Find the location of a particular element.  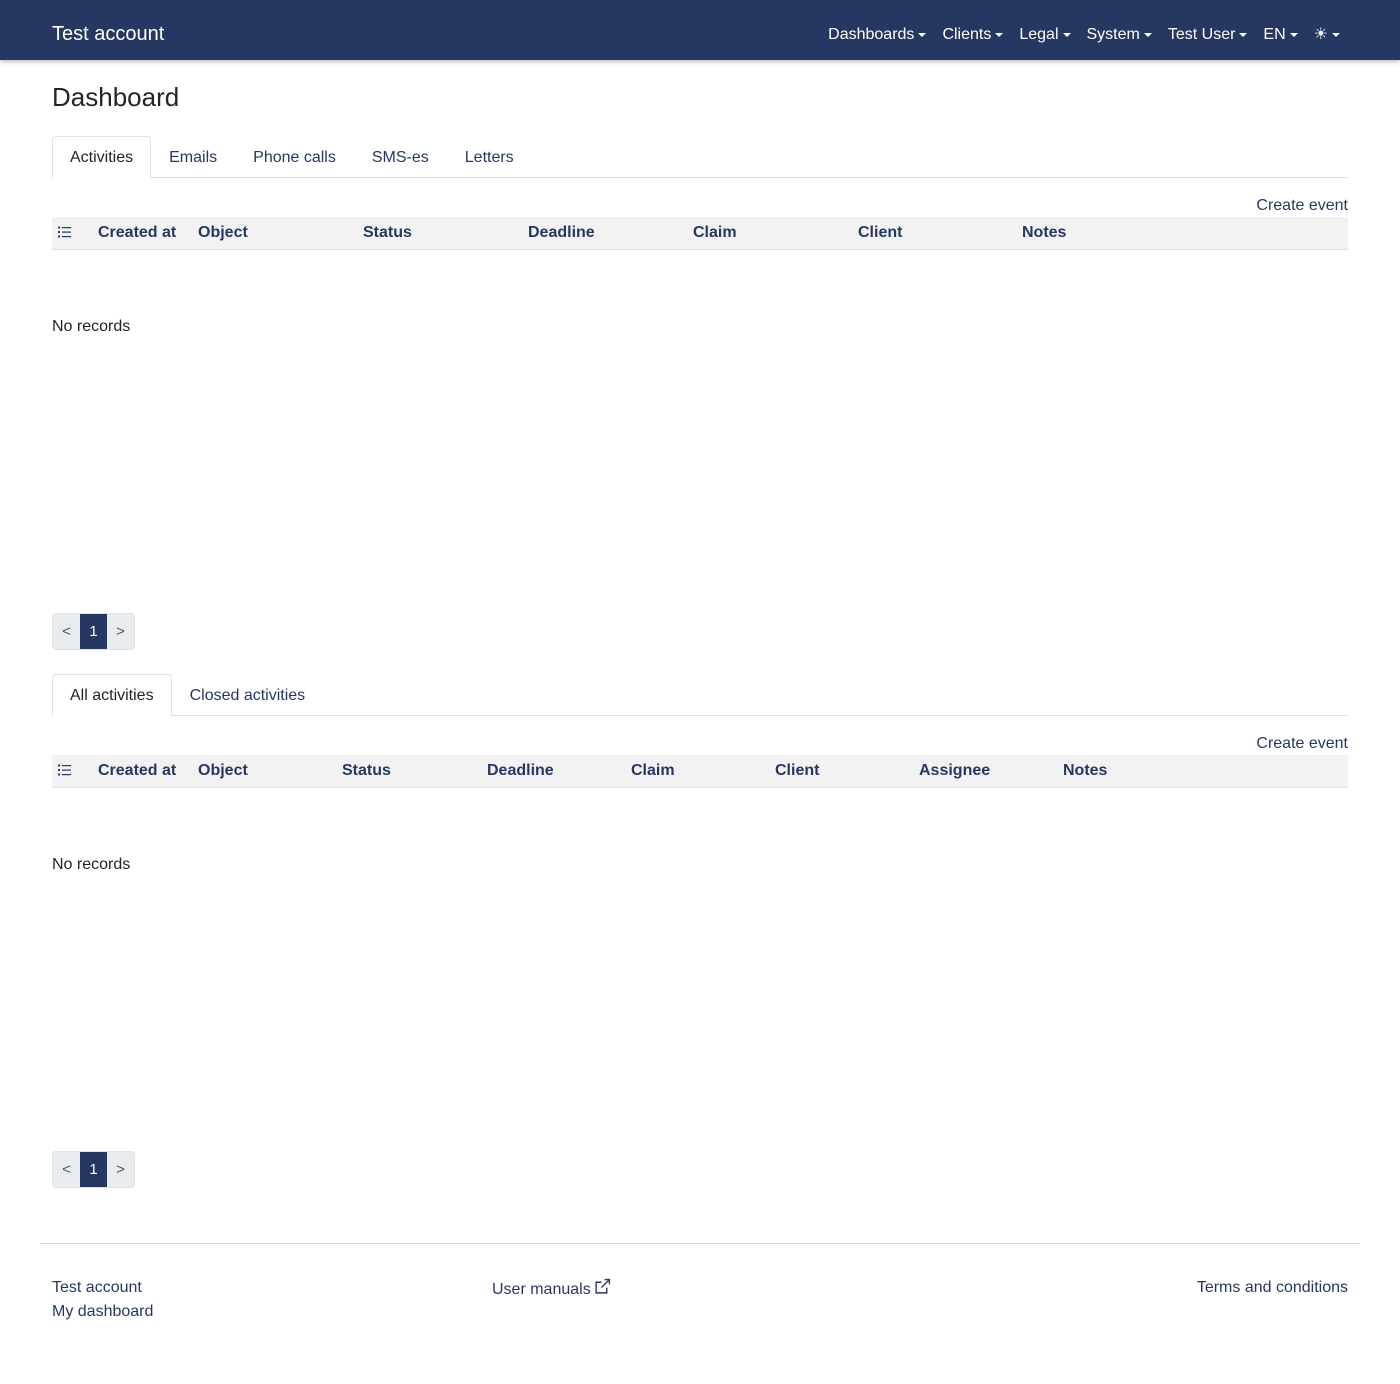

navbar-brand: Test account is located at coordinates (108, 34).